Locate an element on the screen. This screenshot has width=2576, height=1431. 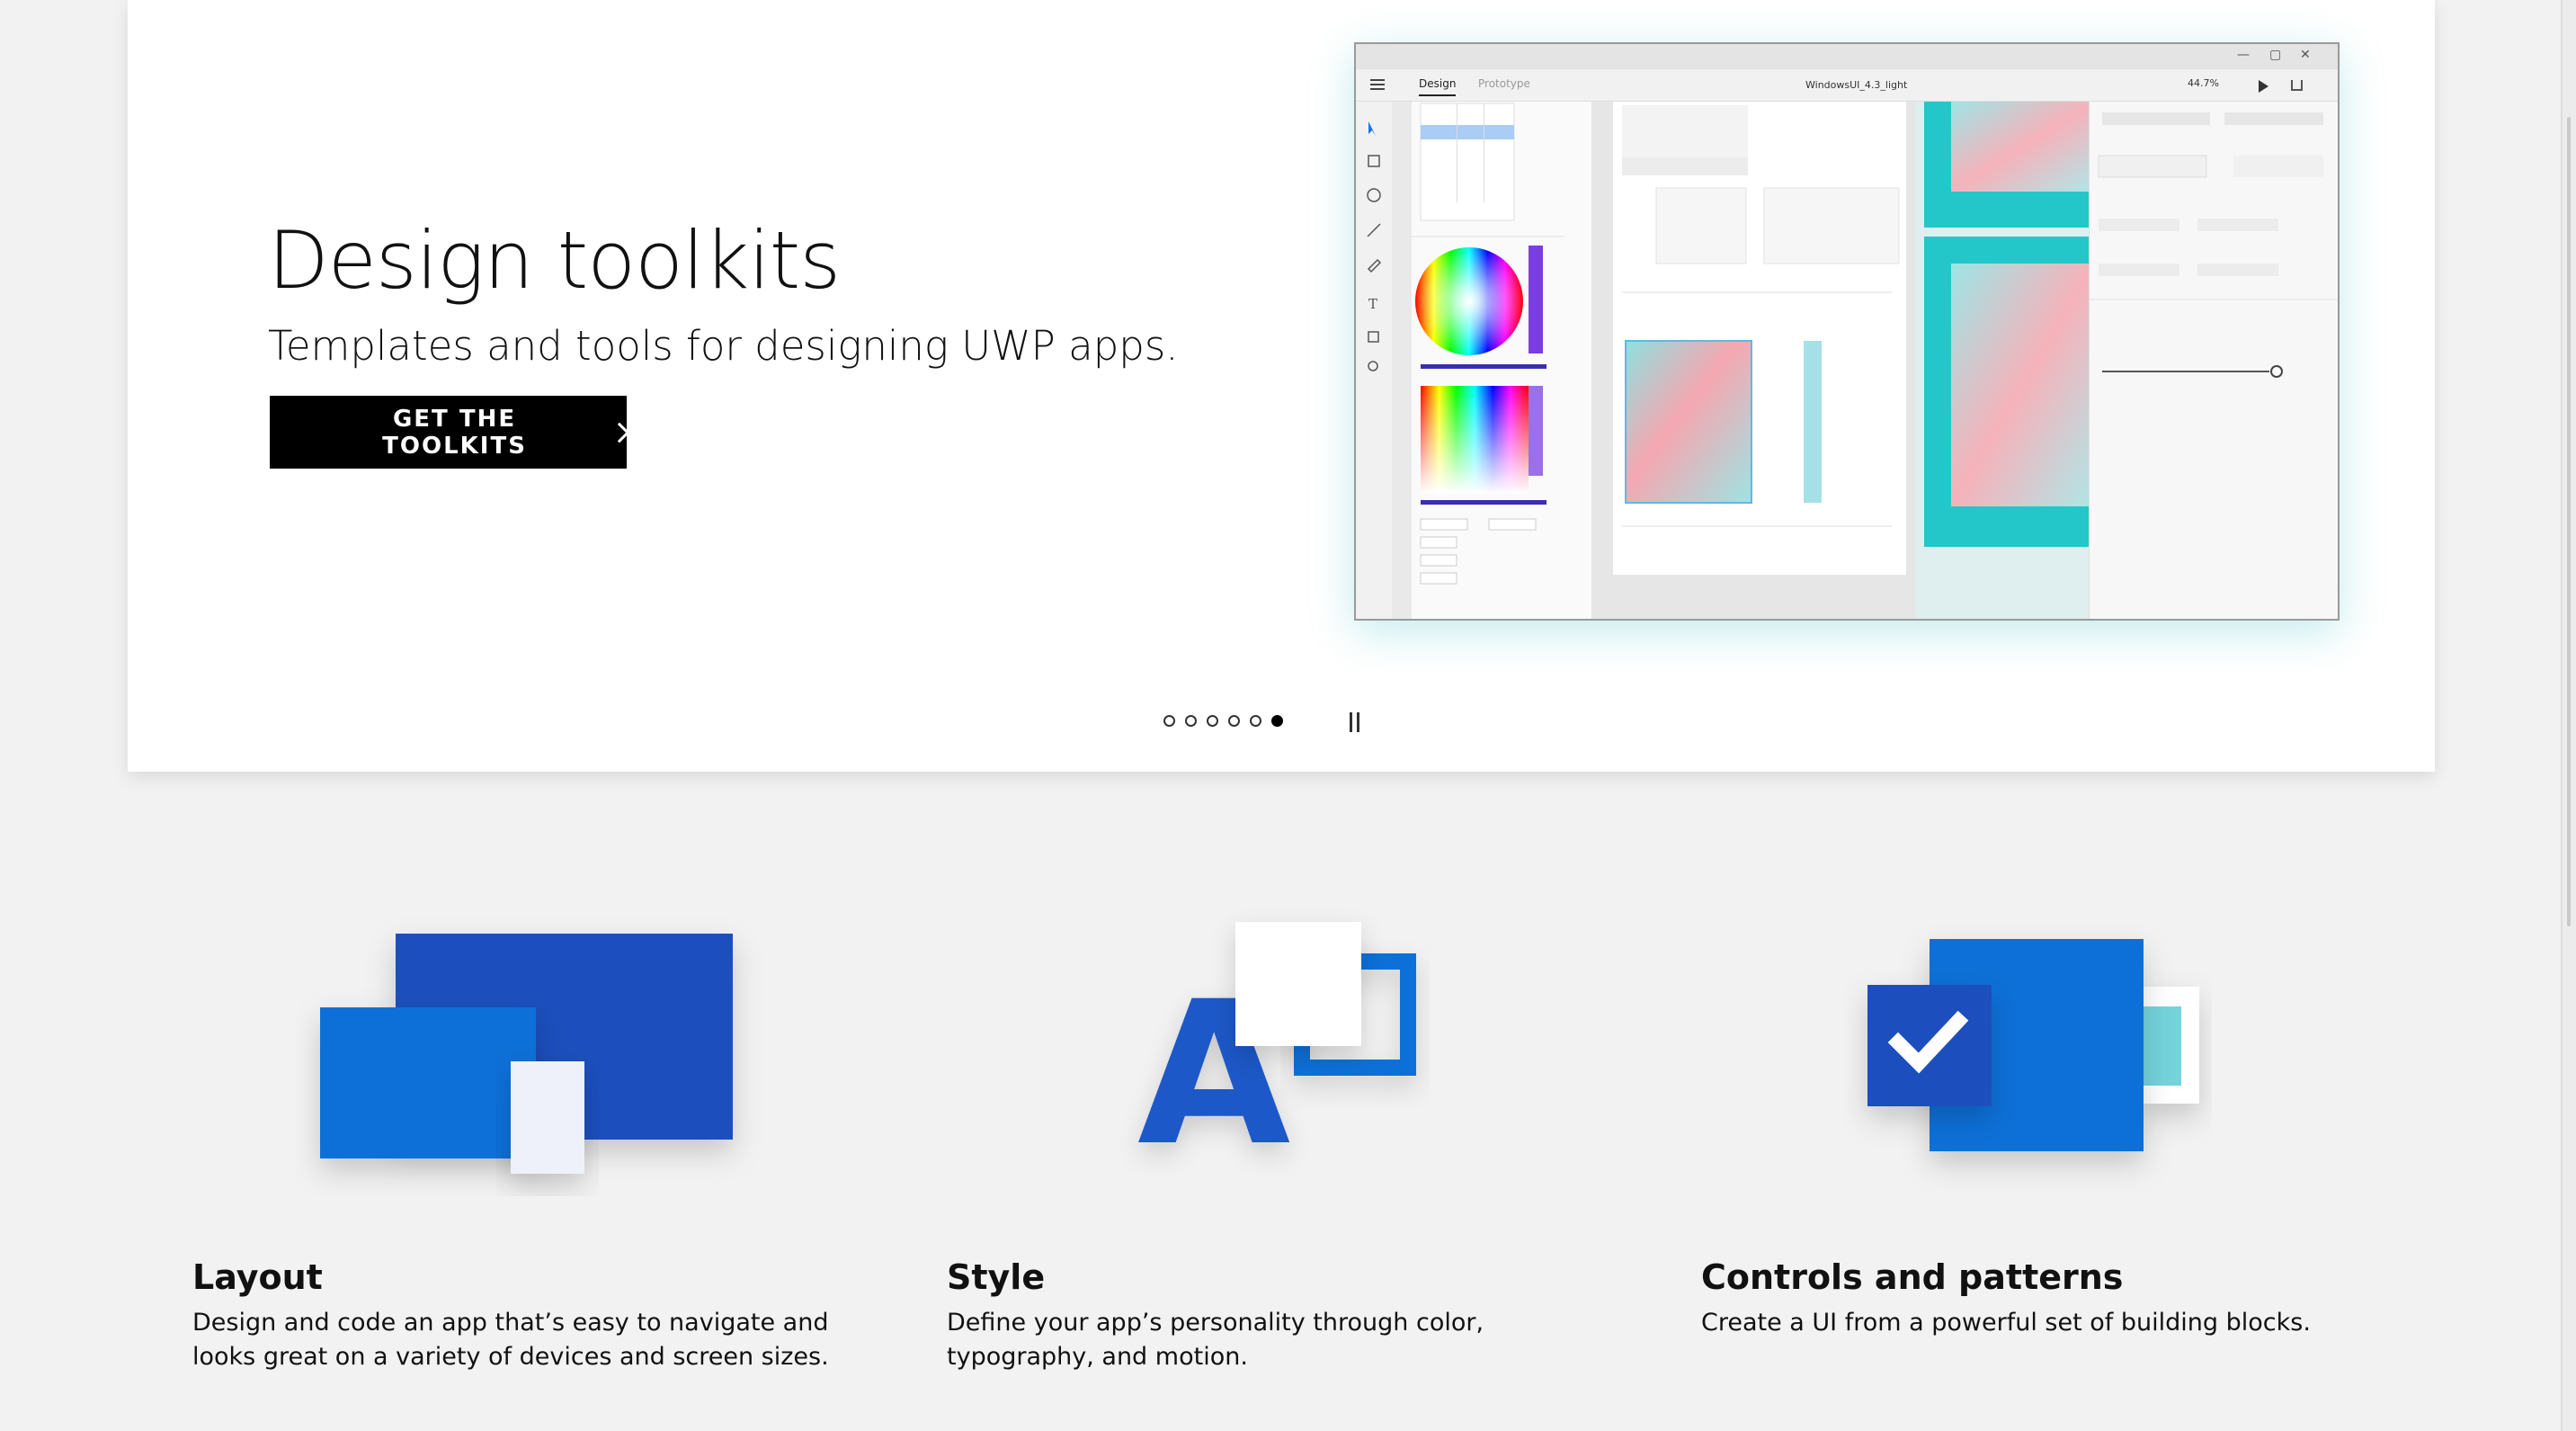
mockup-properties-panel is located at coordinates (2213, 361).